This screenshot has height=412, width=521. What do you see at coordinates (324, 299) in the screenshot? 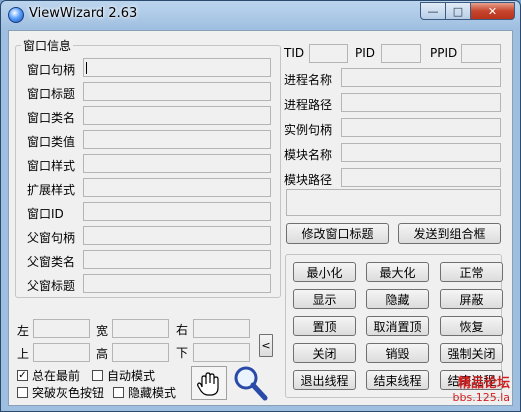
I see `action-button: 显示` at bounding box center [324, 299].